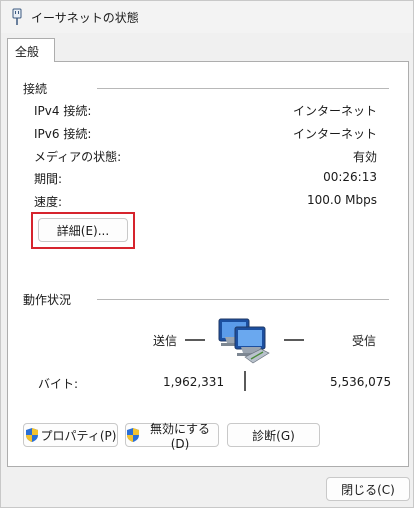 Image resolution: width=414 pixels, height=508 pixels. What do you see at coordinates (85, 18) in the screenshot?
I see `window-title: イーサネットの状態` at bounding box center [85, 18].